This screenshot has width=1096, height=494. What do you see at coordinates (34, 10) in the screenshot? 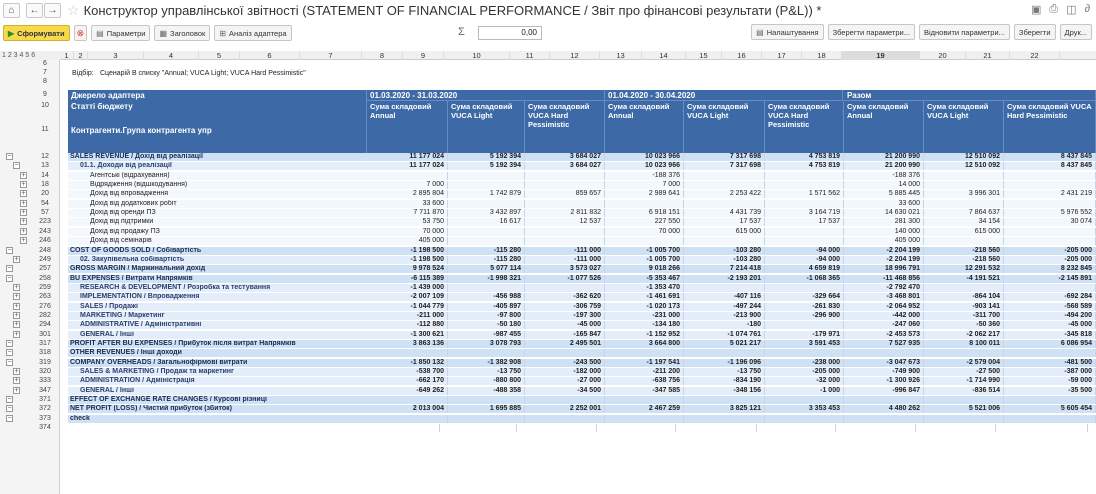
I see `back-button: ←` at bounding box center [34, 10].